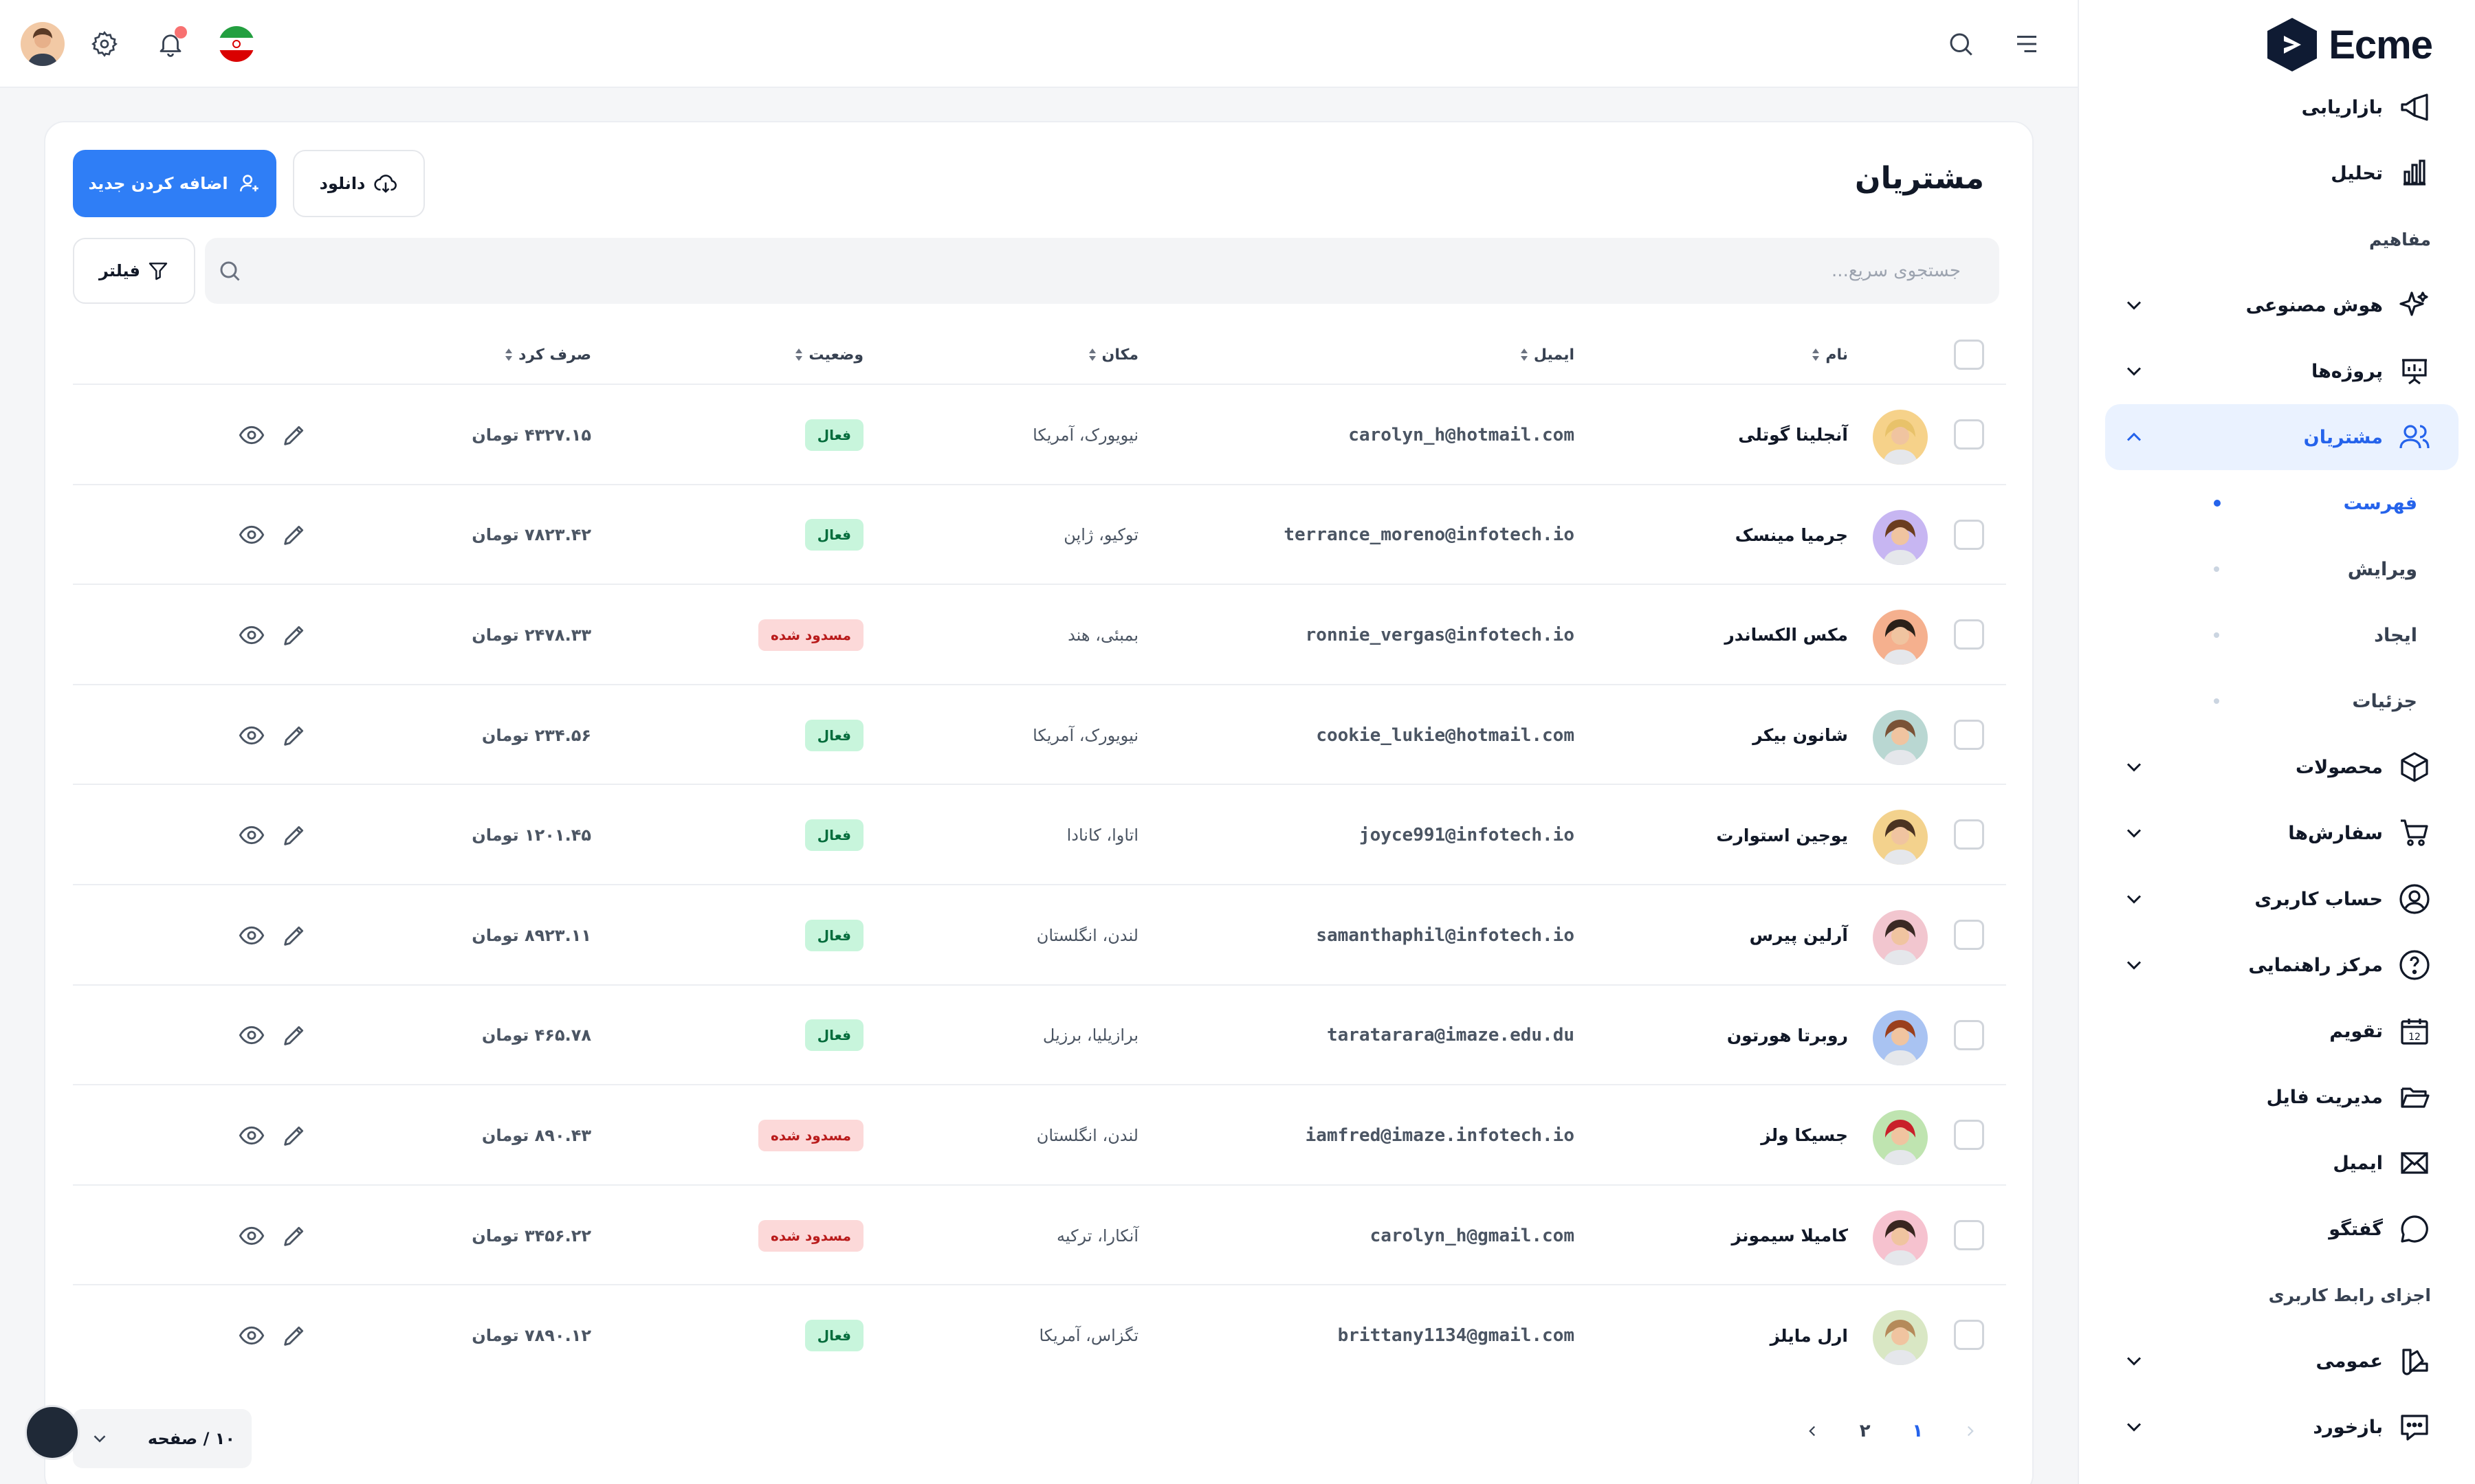  Describe the element at coordinates (2281, 503) in the screenshot. I see `sidebar-subitem-list: فهرست` at that location.